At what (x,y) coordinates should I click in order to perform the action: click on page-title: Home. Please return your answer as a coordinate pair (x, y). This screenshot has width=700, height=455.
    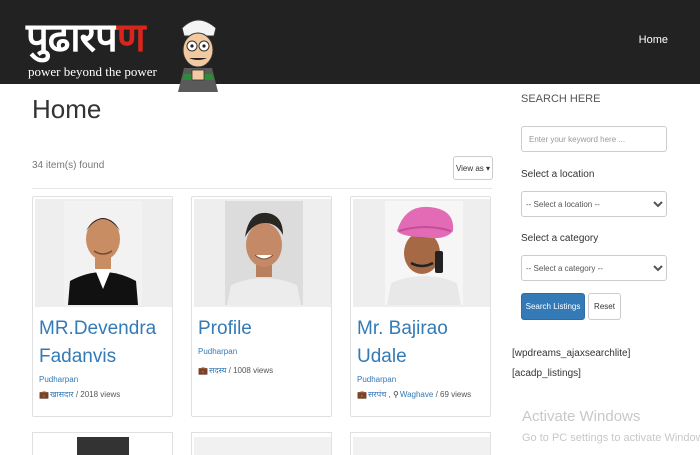
    Looking at the image, I should click on (67, 109).